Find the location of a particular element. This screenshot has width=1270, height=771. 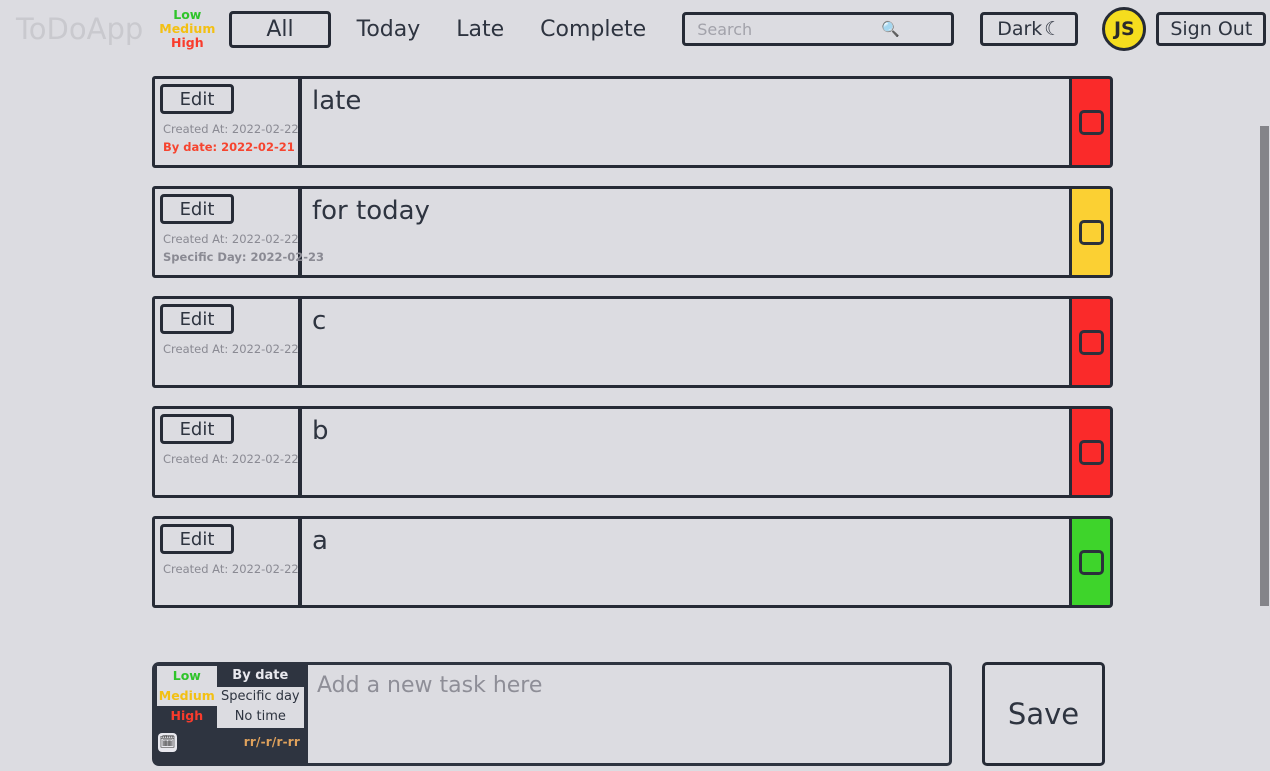

avatar: JS is located at coordinates (1124, 29).